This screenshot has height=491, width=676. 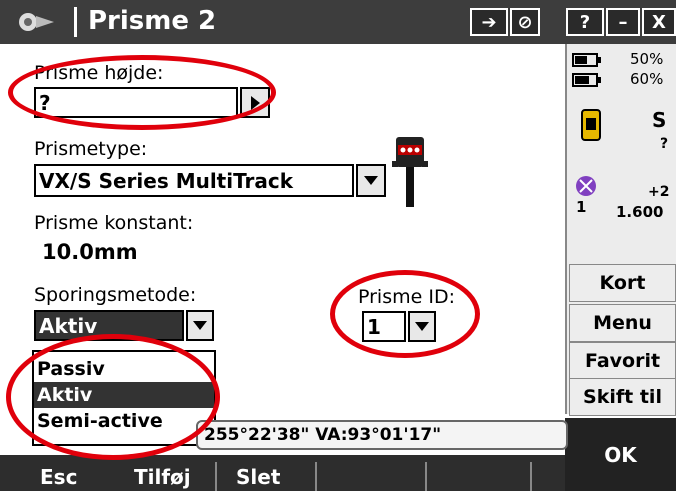 What do you see at coordinates (622, 397) in the screenshot?
I see `skift-til-button: Skift til` at bounding box center [622, 397].